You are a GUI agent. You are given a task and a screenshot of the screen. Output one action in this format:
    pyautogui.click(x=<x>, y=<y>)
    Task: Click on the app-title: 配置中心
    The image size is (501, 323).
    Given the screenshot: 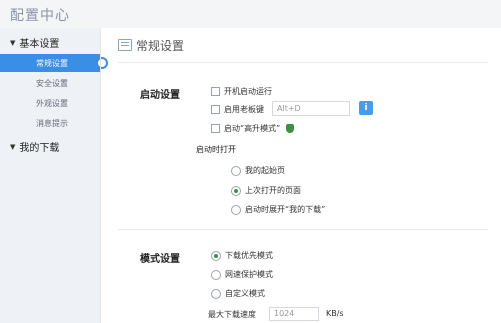 What is the action you would take?
    pyautogui.click(x=40, y=16)
    